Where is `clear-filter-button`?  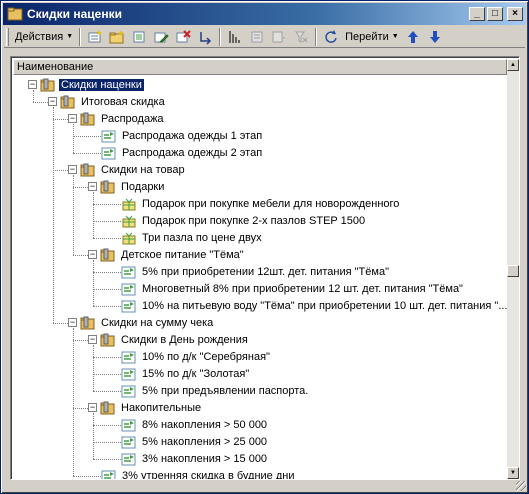
clear-filter-button is located at coordinates (301, 37).